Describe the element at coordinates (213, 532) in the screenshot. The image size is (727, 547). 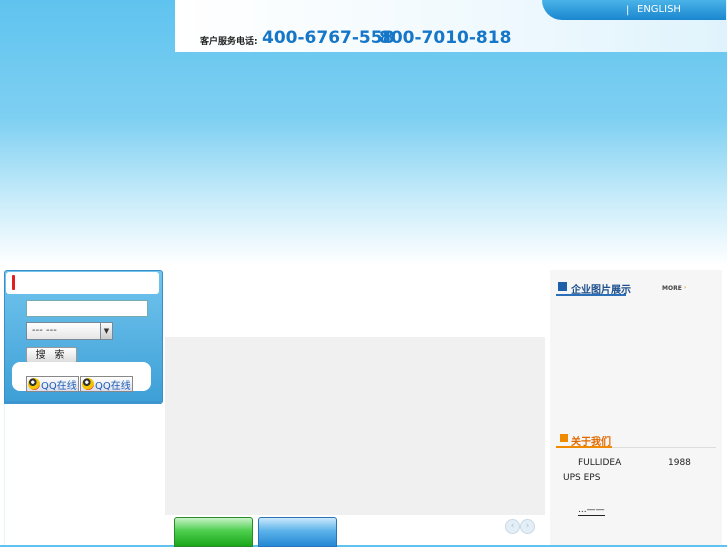
I see `tab-green` at that location.